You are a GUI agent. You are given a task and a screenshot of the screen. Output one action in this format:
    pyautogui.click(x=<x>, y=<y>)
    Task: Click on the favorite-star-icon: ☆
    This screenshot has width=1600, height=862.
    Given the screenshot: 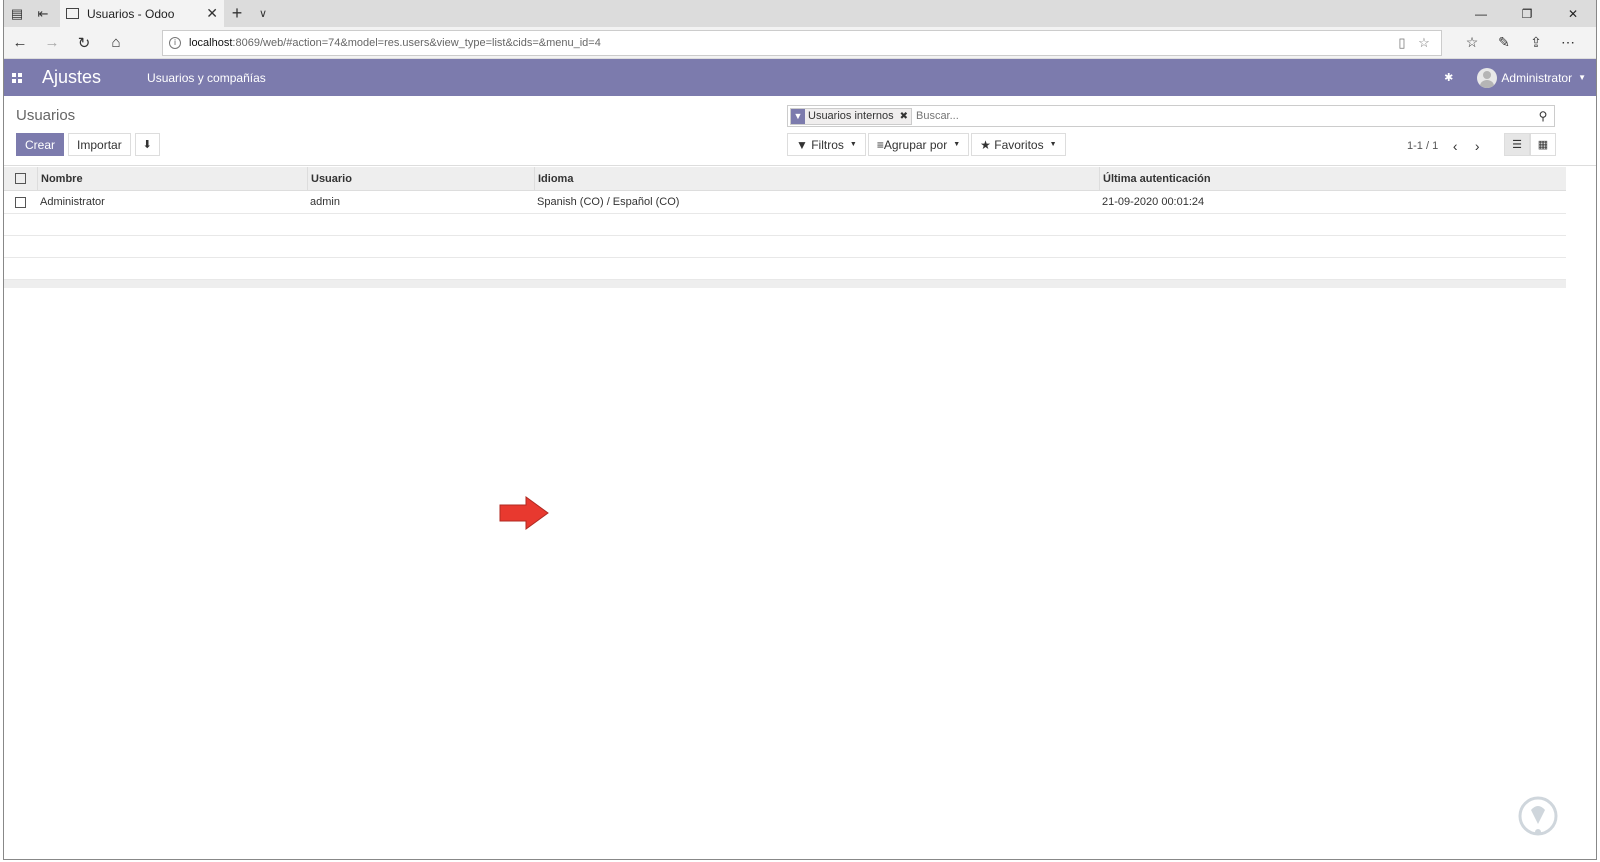 What is the action you would take?
    pyautogui.click(x=1424, y=43)
    